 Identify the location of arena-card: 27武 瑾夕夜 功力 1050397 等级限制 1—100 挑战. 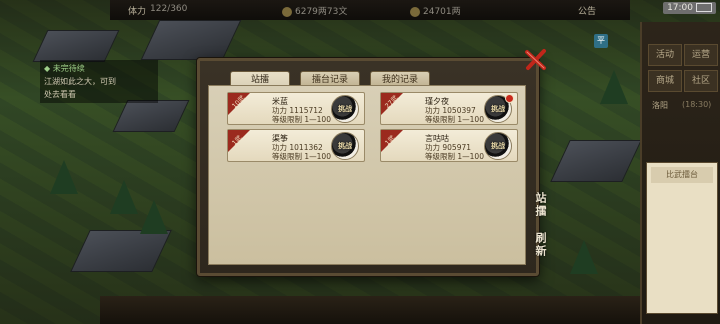
(449, 108).